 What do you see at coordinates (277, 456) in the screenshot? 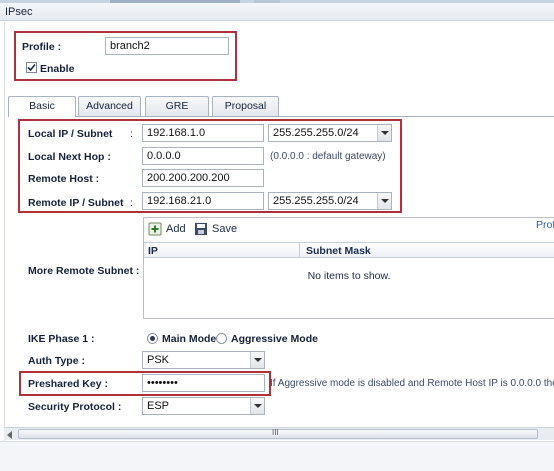
I see `bottom-bar` at bounding box center [277, 456].